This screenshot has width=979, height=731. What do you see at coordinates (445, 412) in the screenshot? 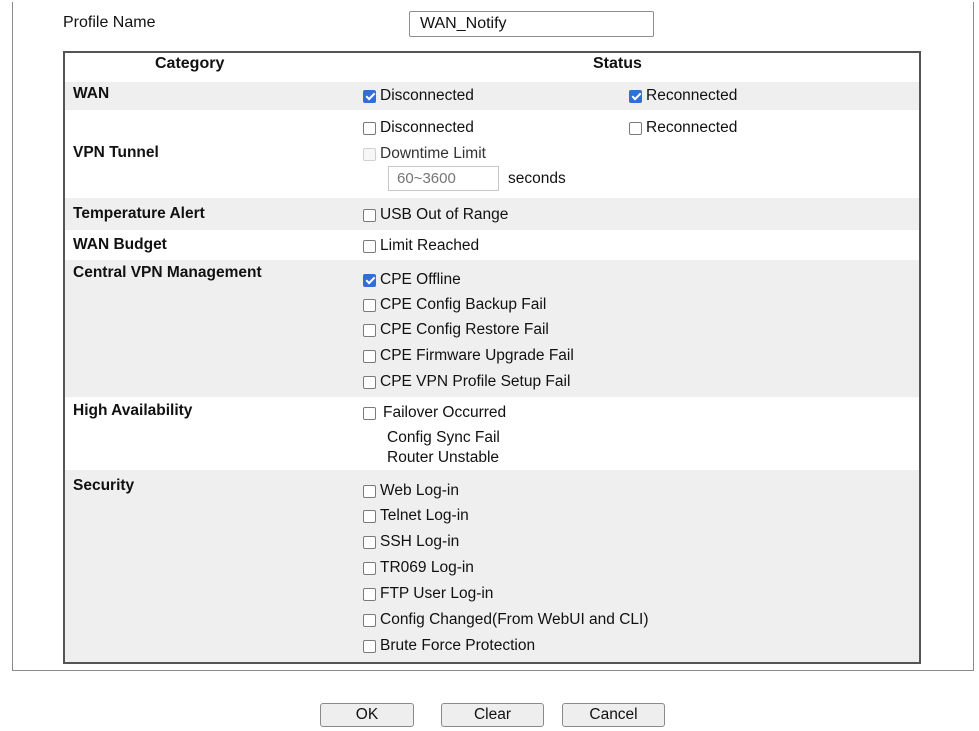
I see `failover-occurred-label: Failover Occurred` at bounding box center [445, 412].